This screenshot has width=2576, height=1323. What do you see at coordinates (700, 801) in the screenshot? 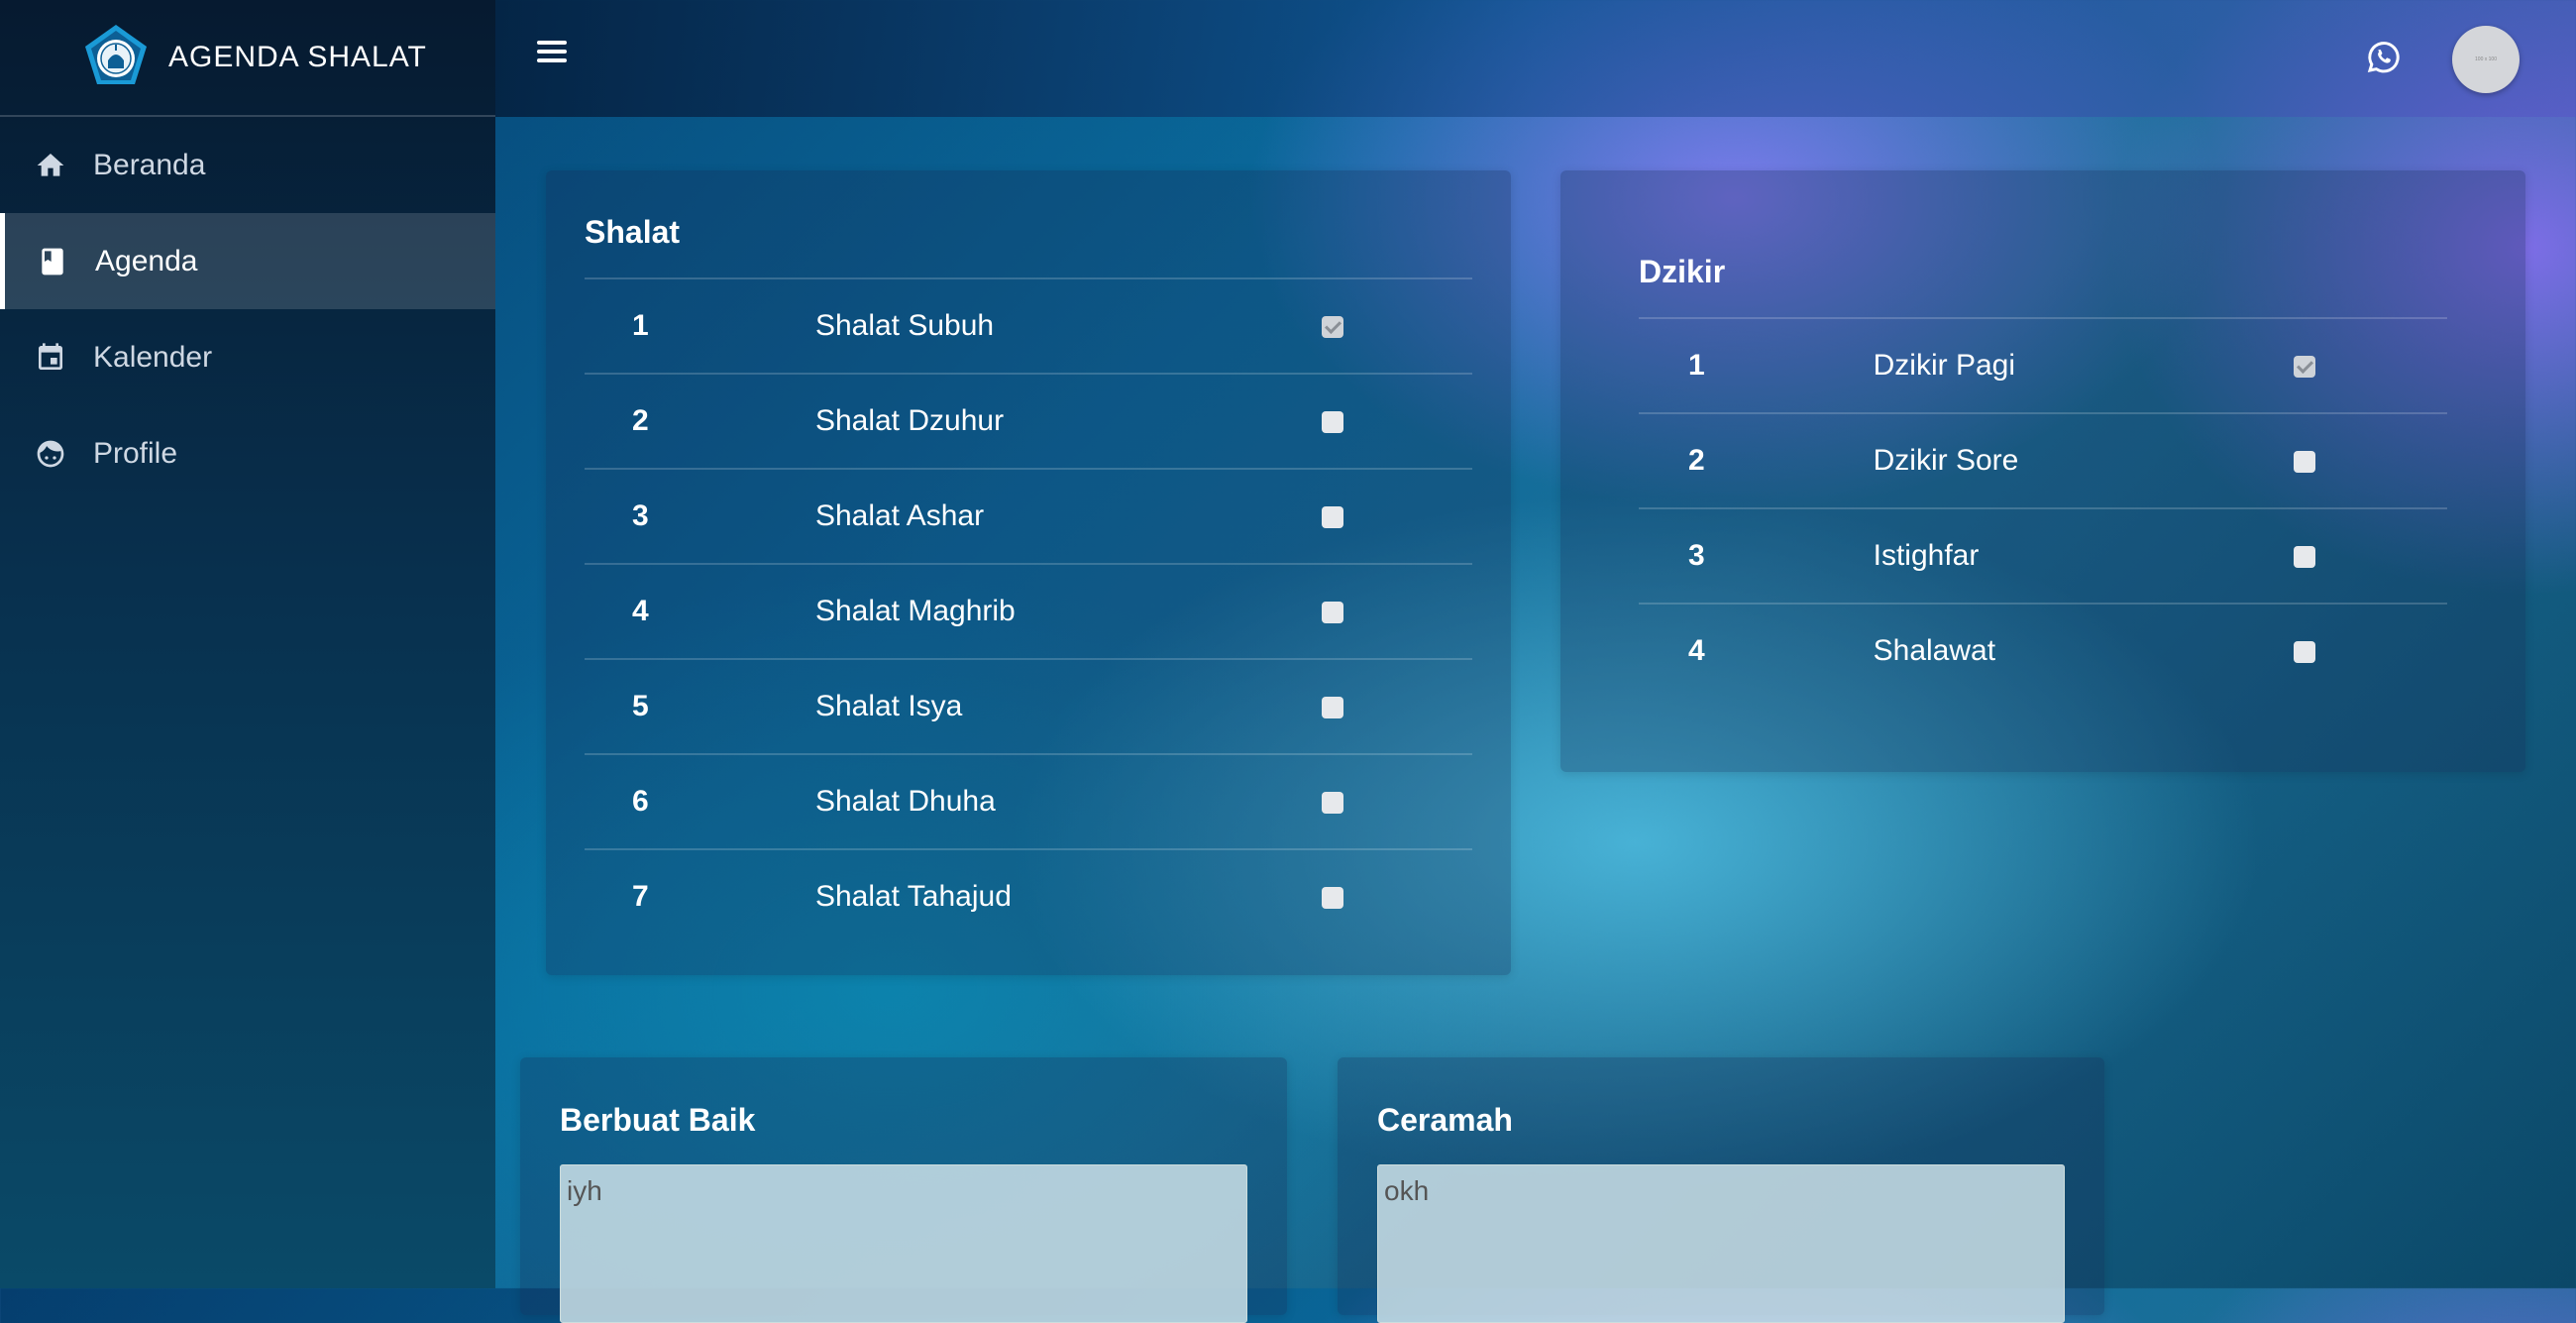
I see `row-number: 6` at bounding box center [700, 801].